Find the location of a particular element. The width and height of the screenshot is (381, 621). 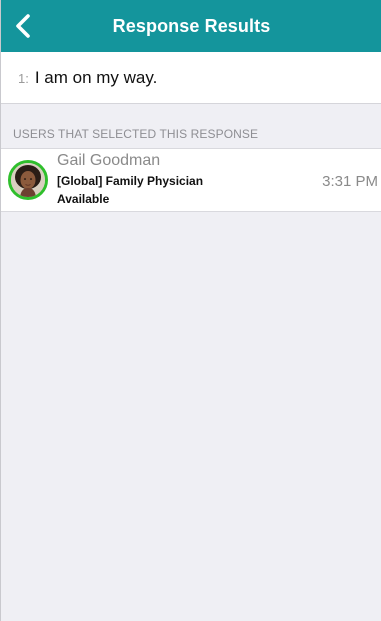

response-text: I am on my way. is located at coordinates (96, 77).